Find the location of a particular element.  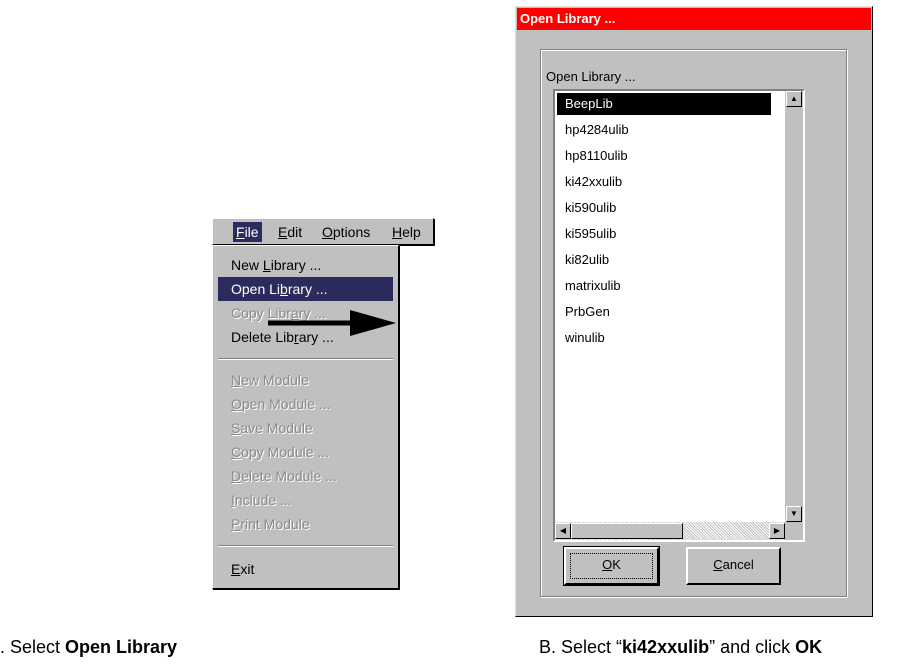

menu-options: Options is located at coordinates (346, 232).